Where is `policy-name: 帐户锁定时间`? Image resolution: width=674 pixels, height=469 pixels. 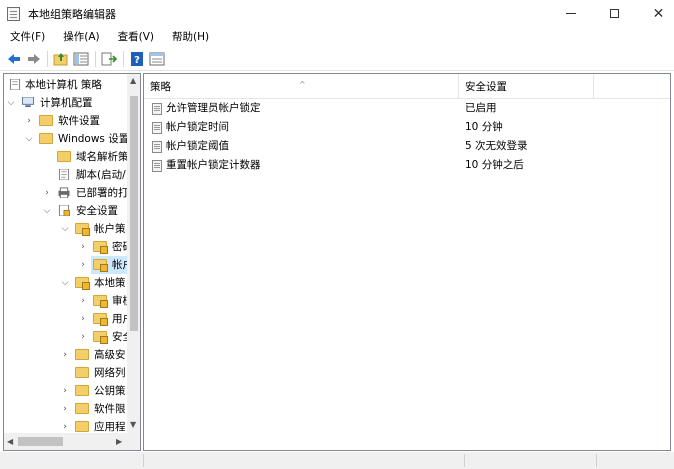
policy-name: 帐户锁定时间 is located at coordinates (197, 127).